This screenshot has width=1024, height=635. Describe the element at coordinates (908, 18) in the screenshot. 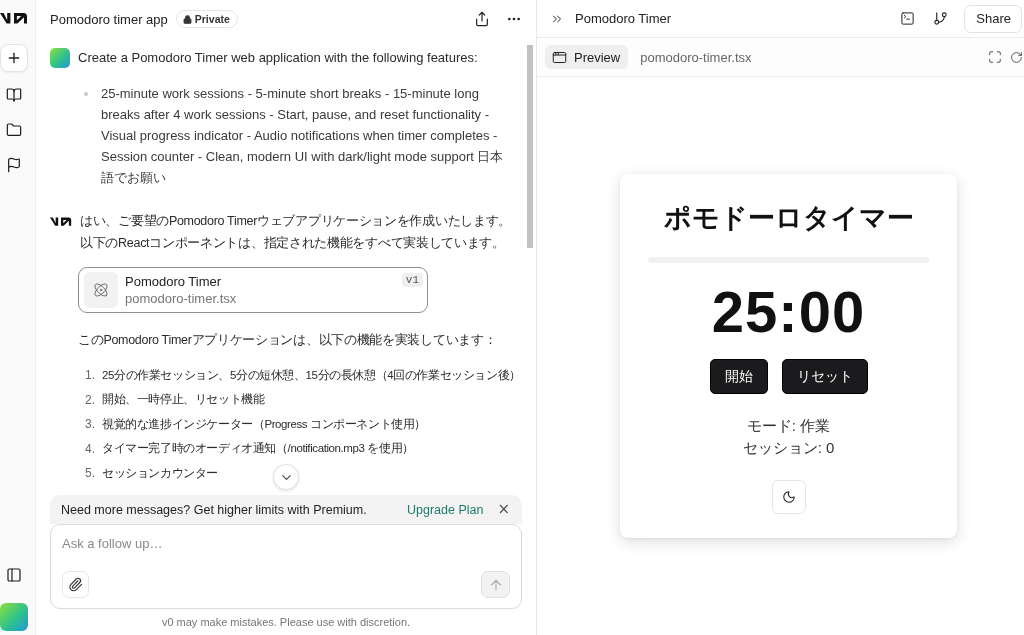

I see `terminal-icon` at that location.